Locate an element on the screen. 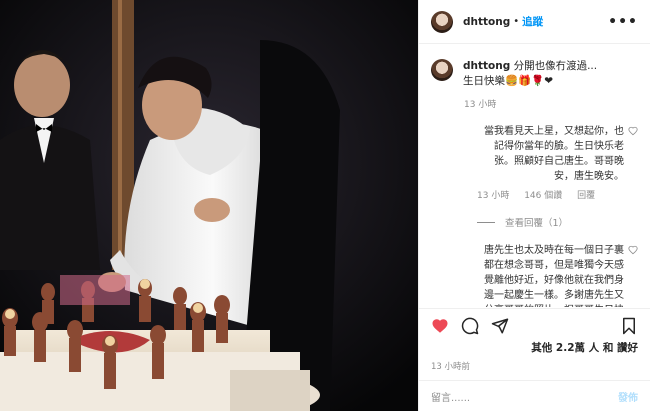 This screenshot has width=650, height=411. post-time: 13 小時前 is located at coordinates (451, 367).